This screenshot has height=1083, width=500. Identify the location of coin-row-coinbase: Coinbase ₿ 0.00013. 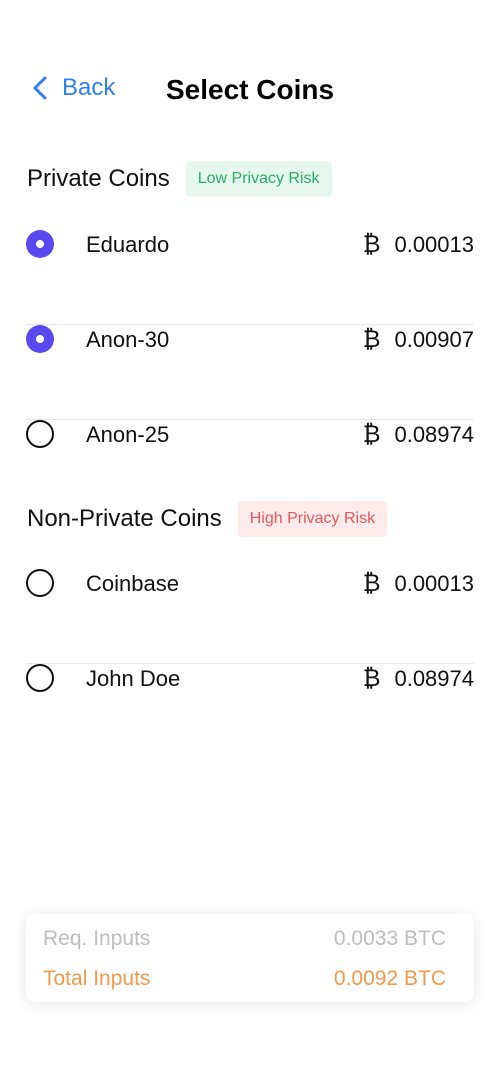
(250, 616).